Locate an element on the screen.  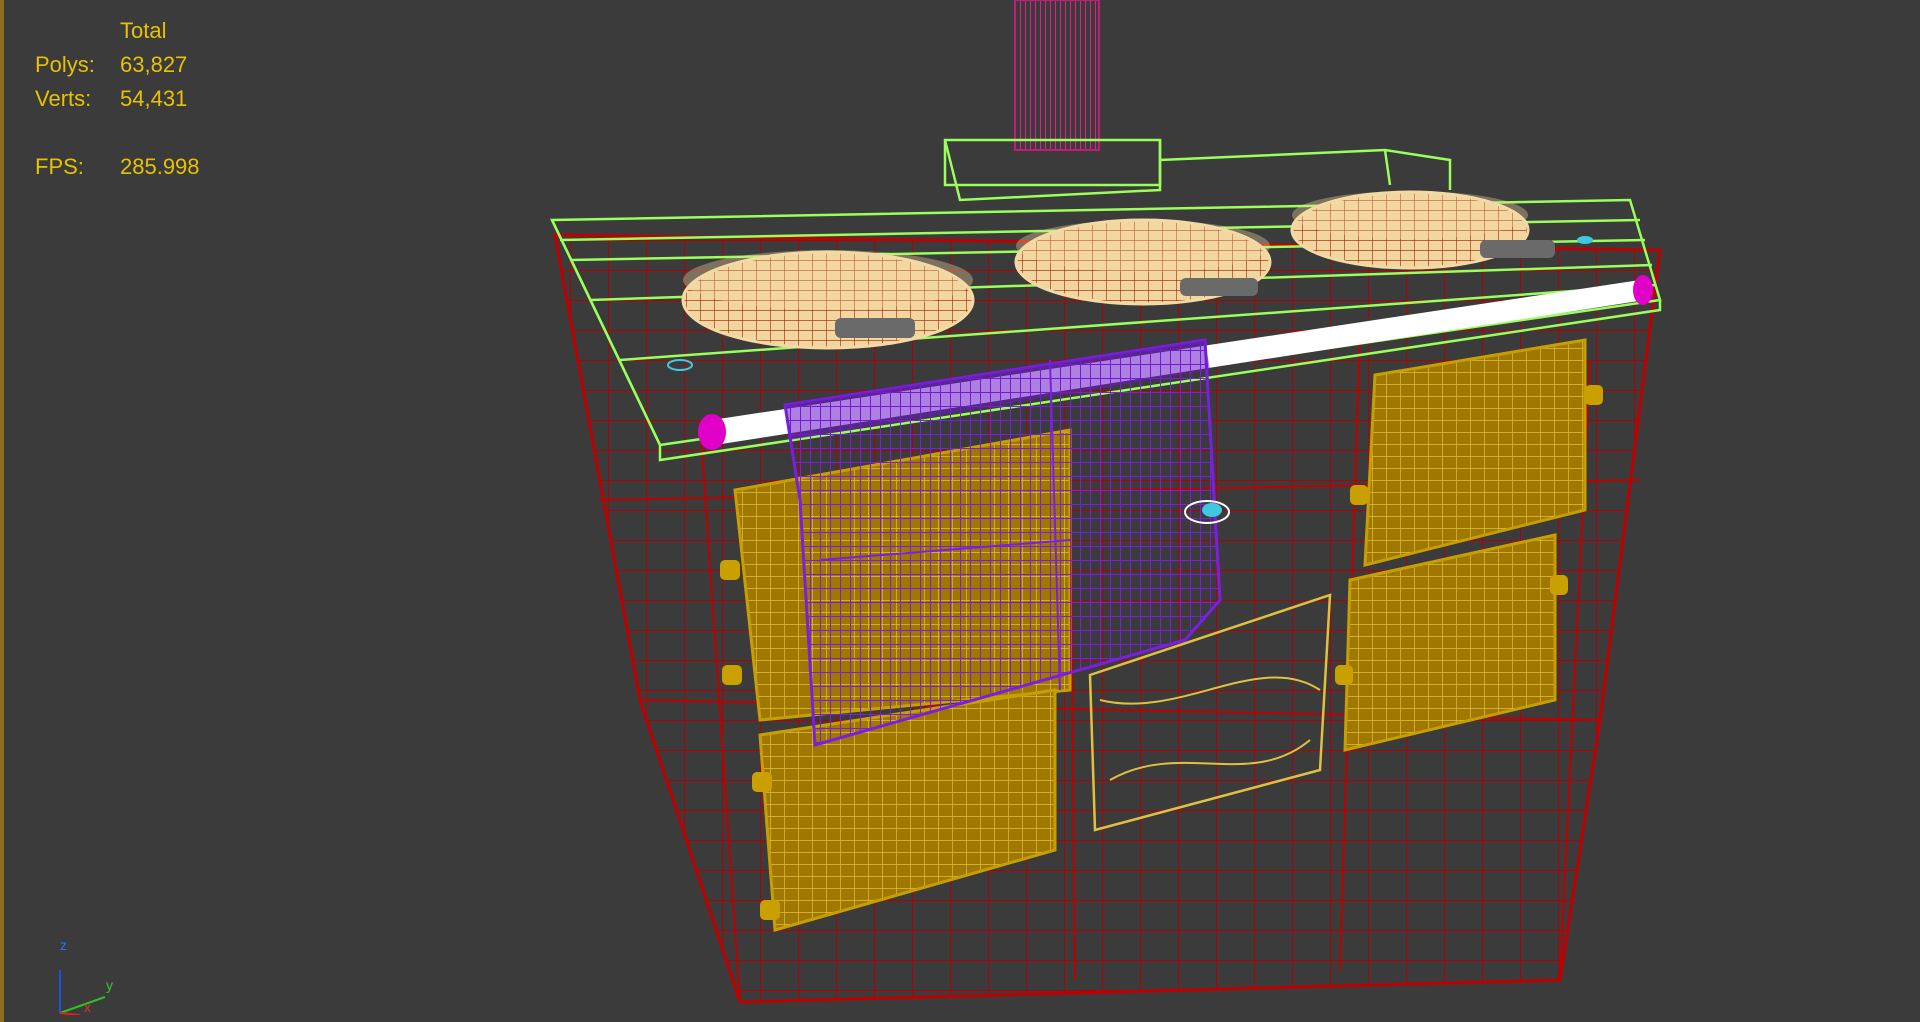
stats-header: Total is located at coordinates (143, 30).